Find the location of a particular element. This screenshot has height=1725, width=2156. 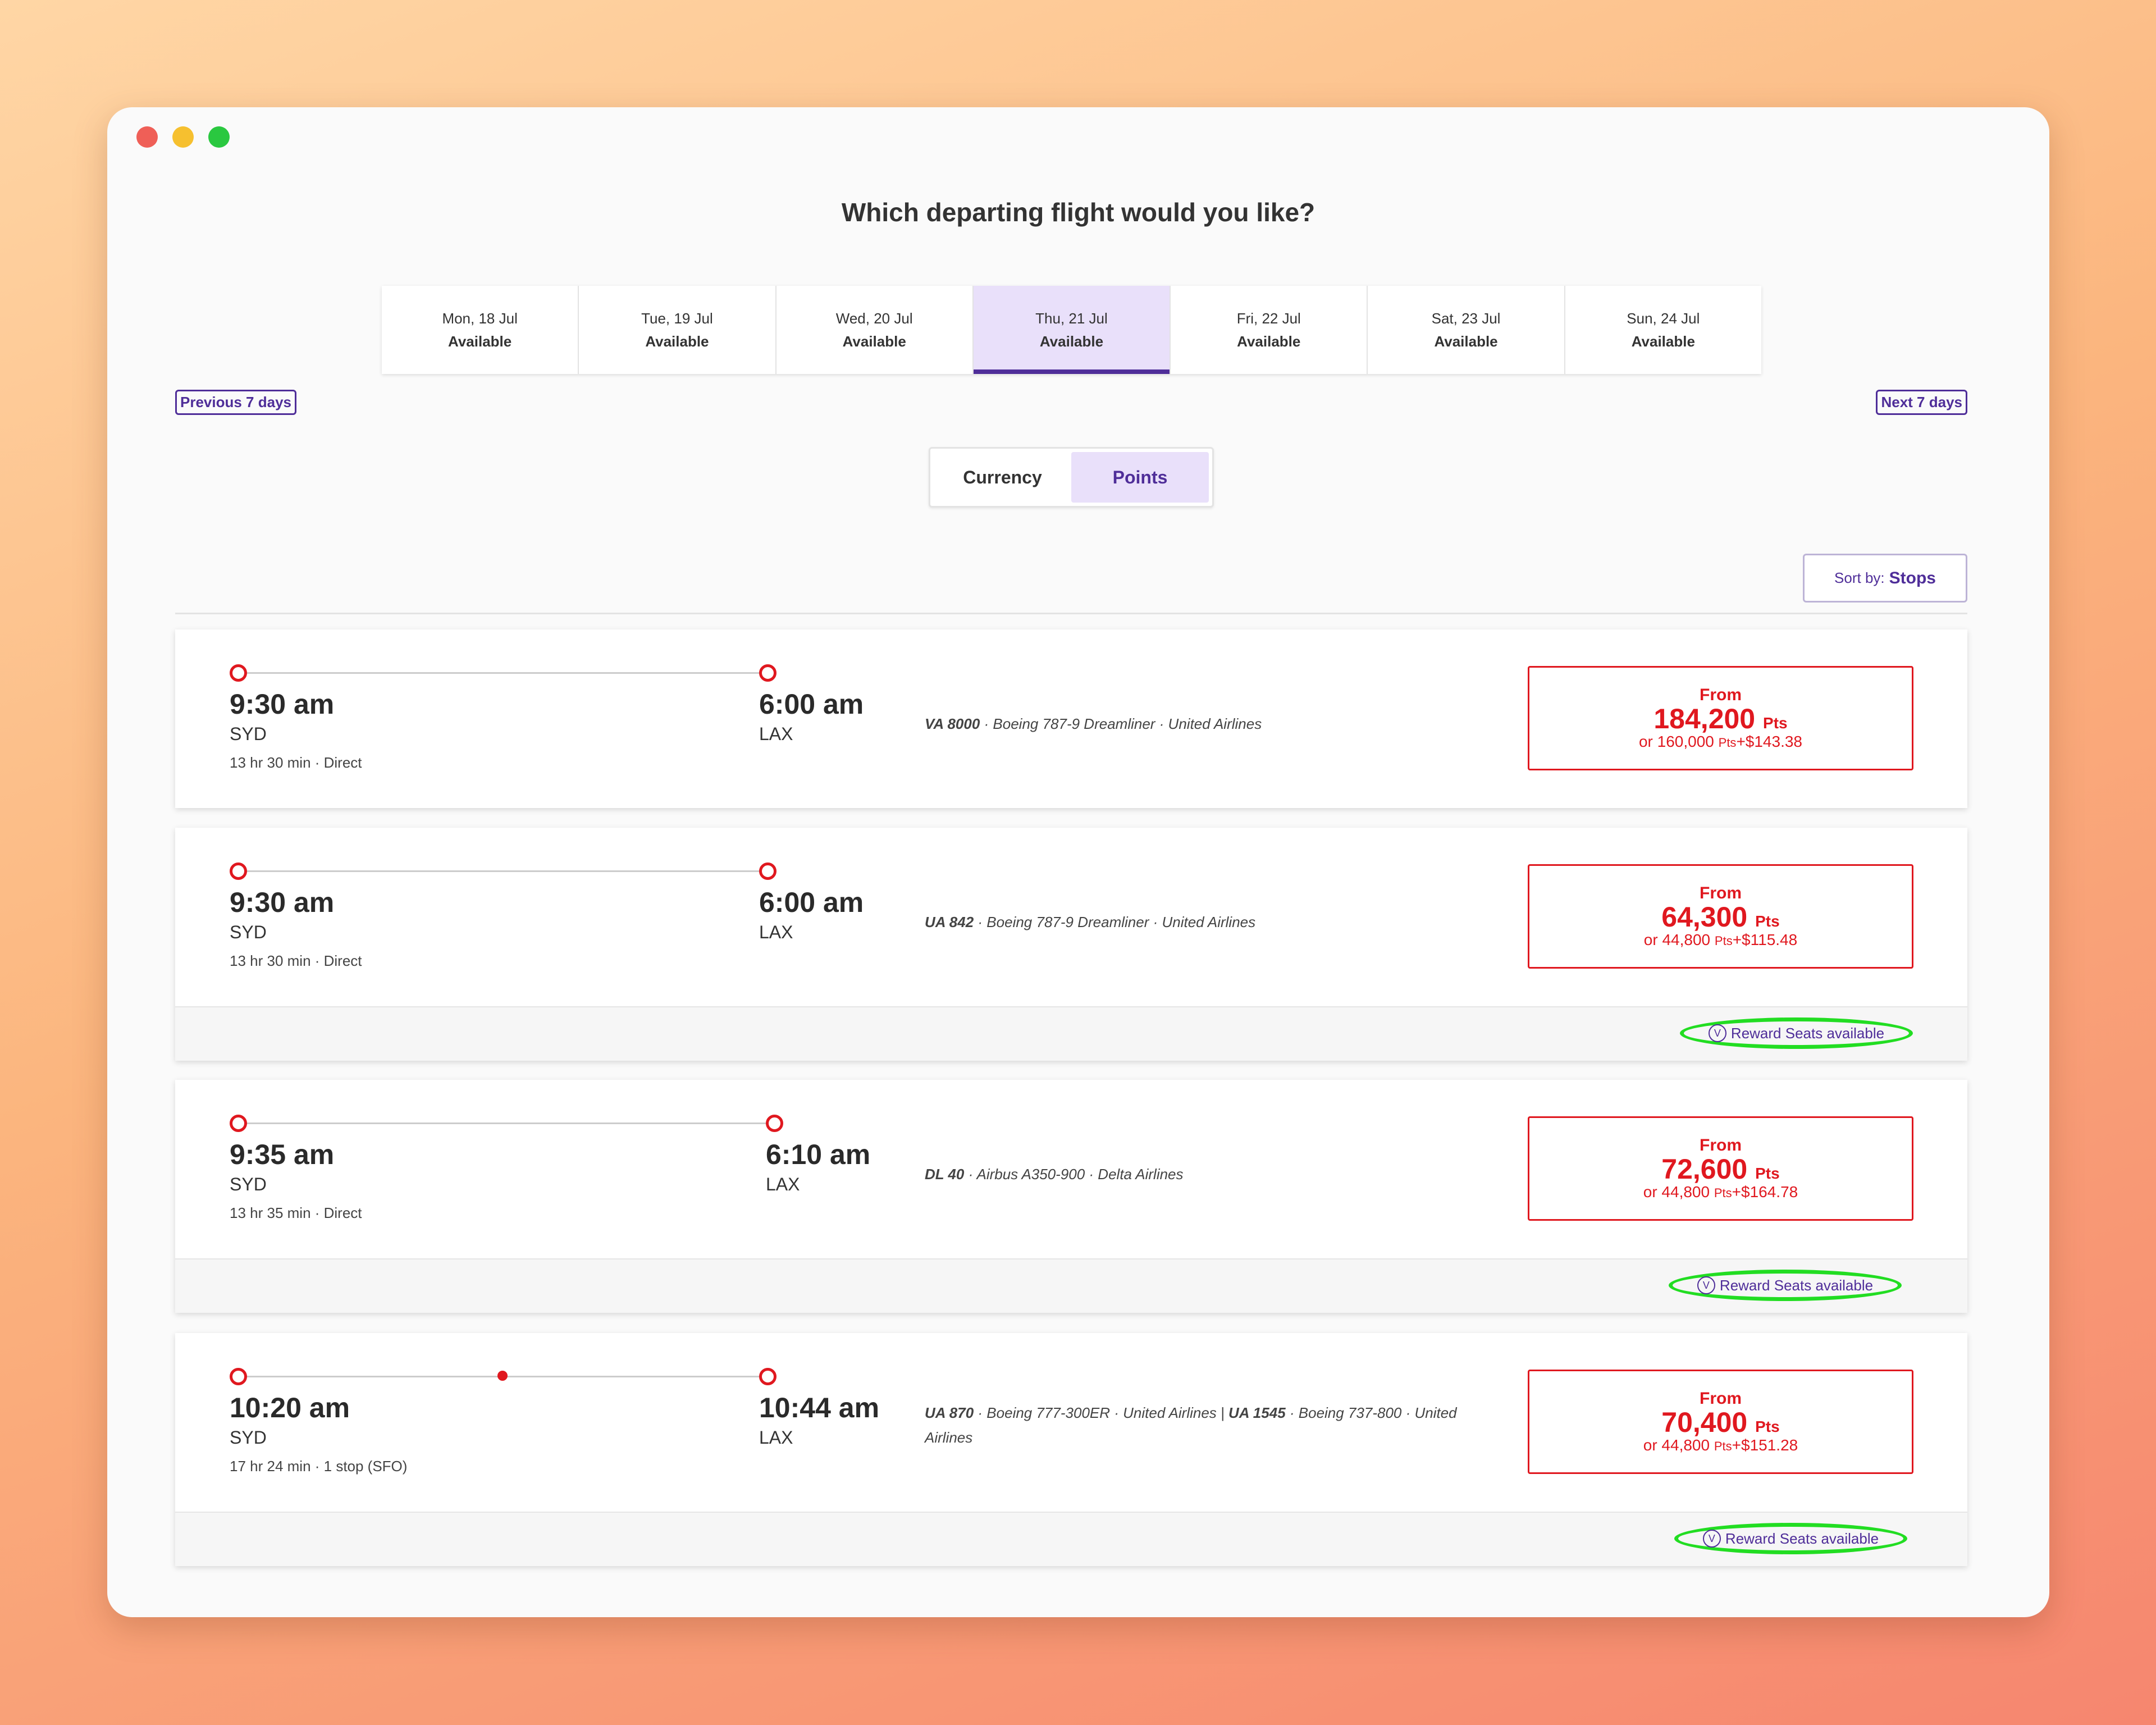

date-tab-3: Thu, 21 Jul Available is located at coordinates (1072, 330).